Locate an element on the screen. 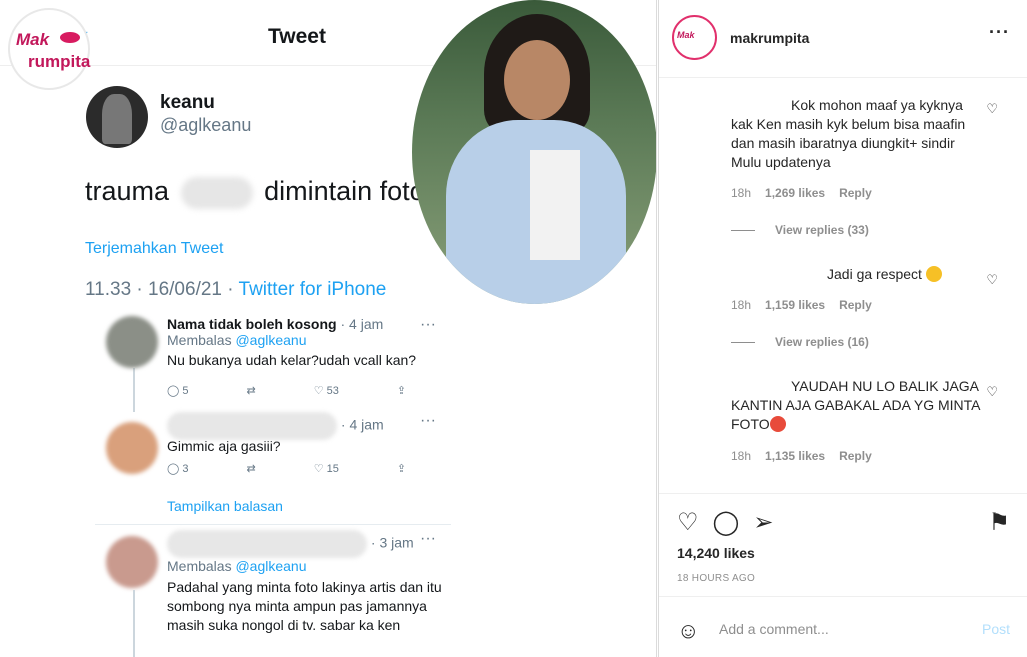  like-icon: ♡ is located at coordinates (688, 522).